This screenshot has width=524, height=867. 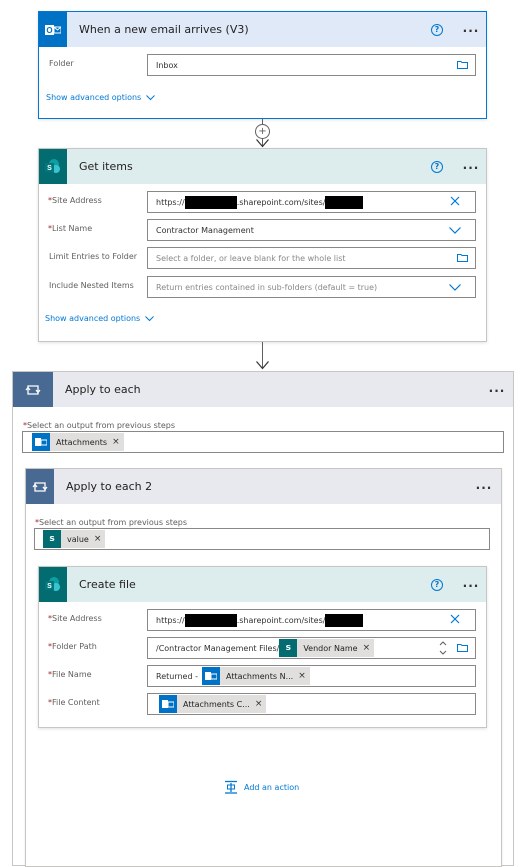 I want to click on attachments-token: Attachments ×, so click(x=78, y=442).